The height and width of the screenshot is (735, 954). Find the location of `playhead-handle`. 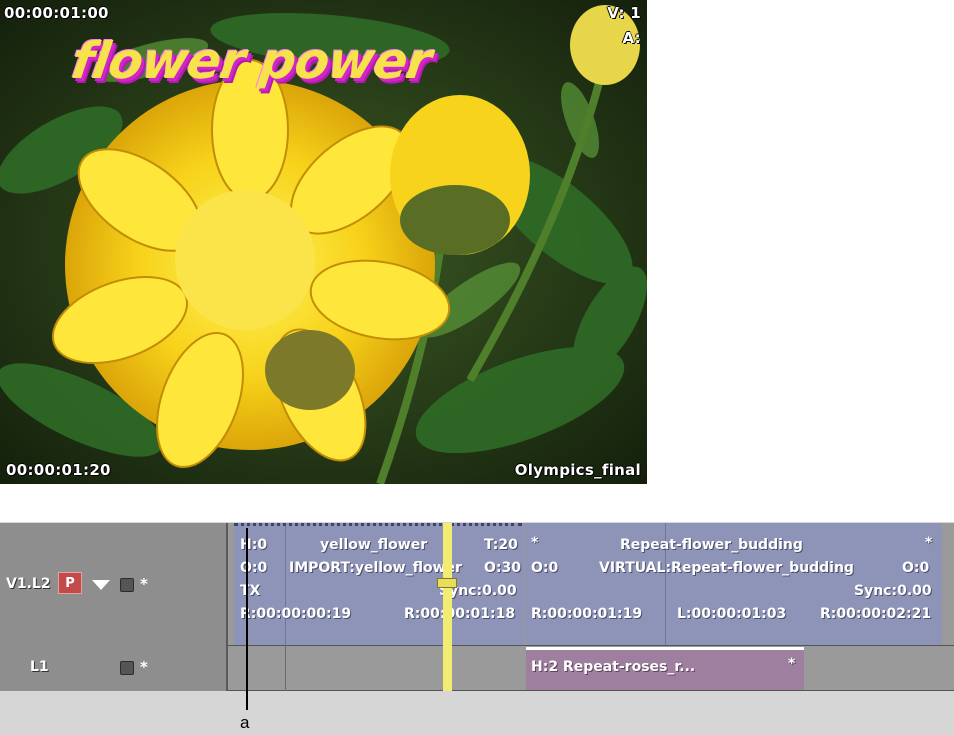

playhead-handle is located at coordinates (447, 583).